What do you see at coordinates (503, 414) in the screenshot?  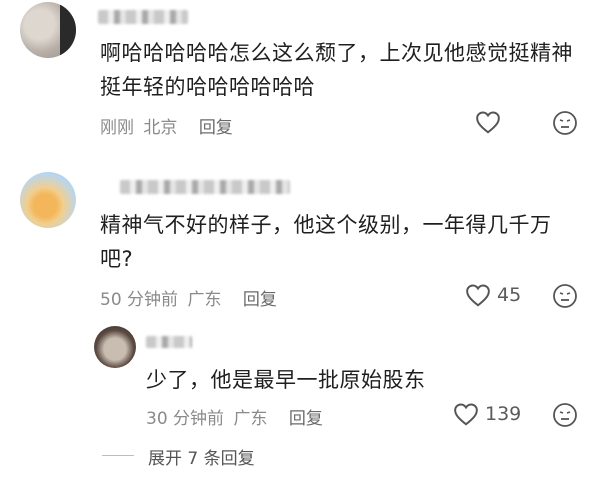 I see `like-count: 139` at bounding box center [503, 414].